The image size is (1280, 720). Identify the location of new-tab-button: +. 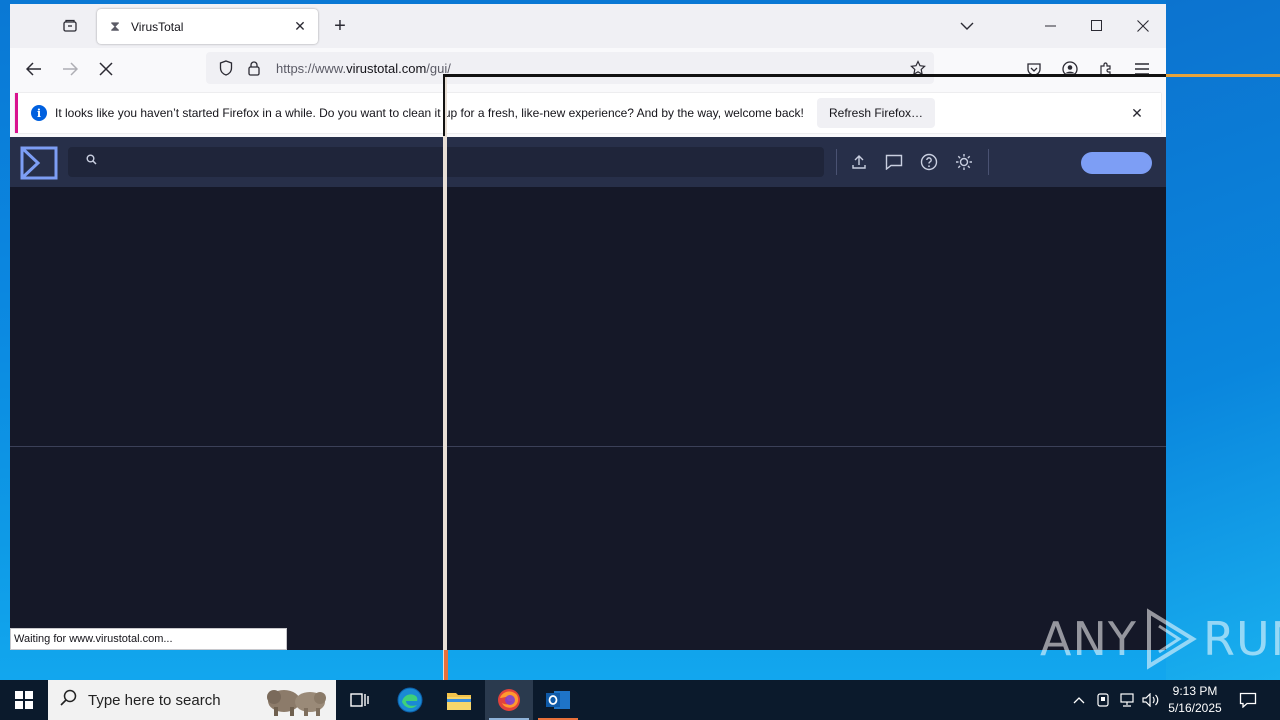
(340, 26).